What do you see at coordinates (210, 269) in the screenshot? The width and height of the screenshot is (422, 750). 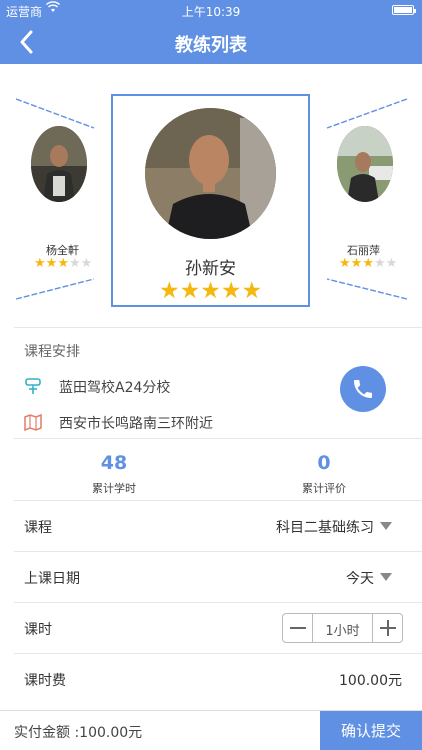 I see `coach-name-selected: 孙新安` at bounding box center [210, 269].